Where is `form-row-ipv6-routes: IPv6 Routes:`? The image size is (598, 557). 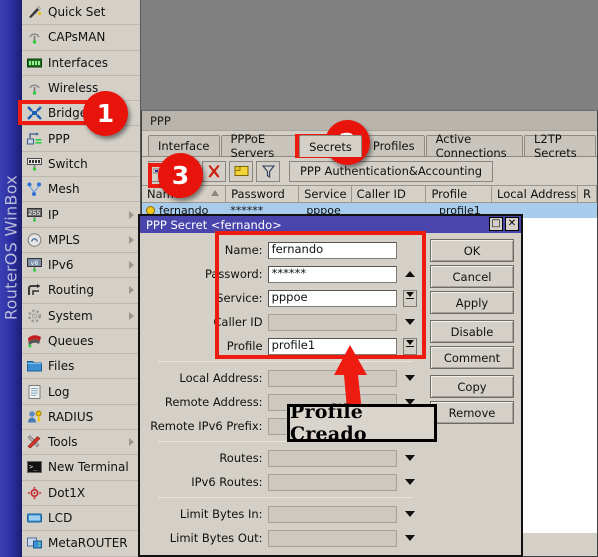
form-row-ipv6-routes: IPv6 Routes: is located at coordinates (285, 482).